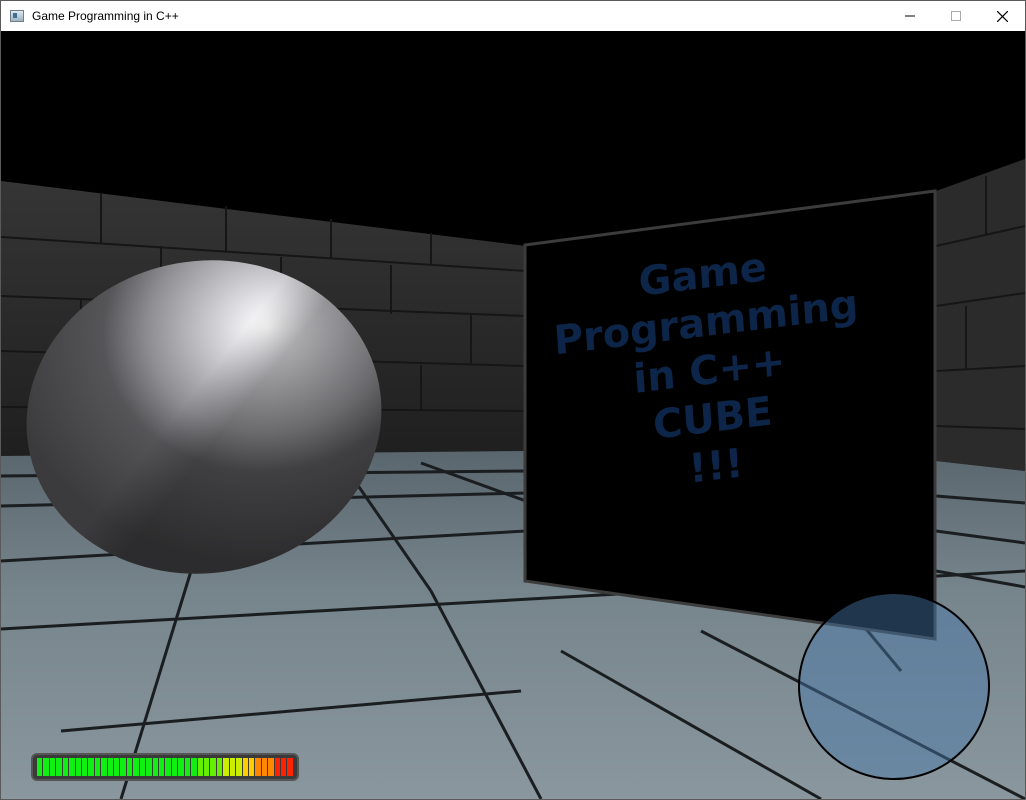  I want to click on window-title: Game Programming in C++, so click(105, 16).